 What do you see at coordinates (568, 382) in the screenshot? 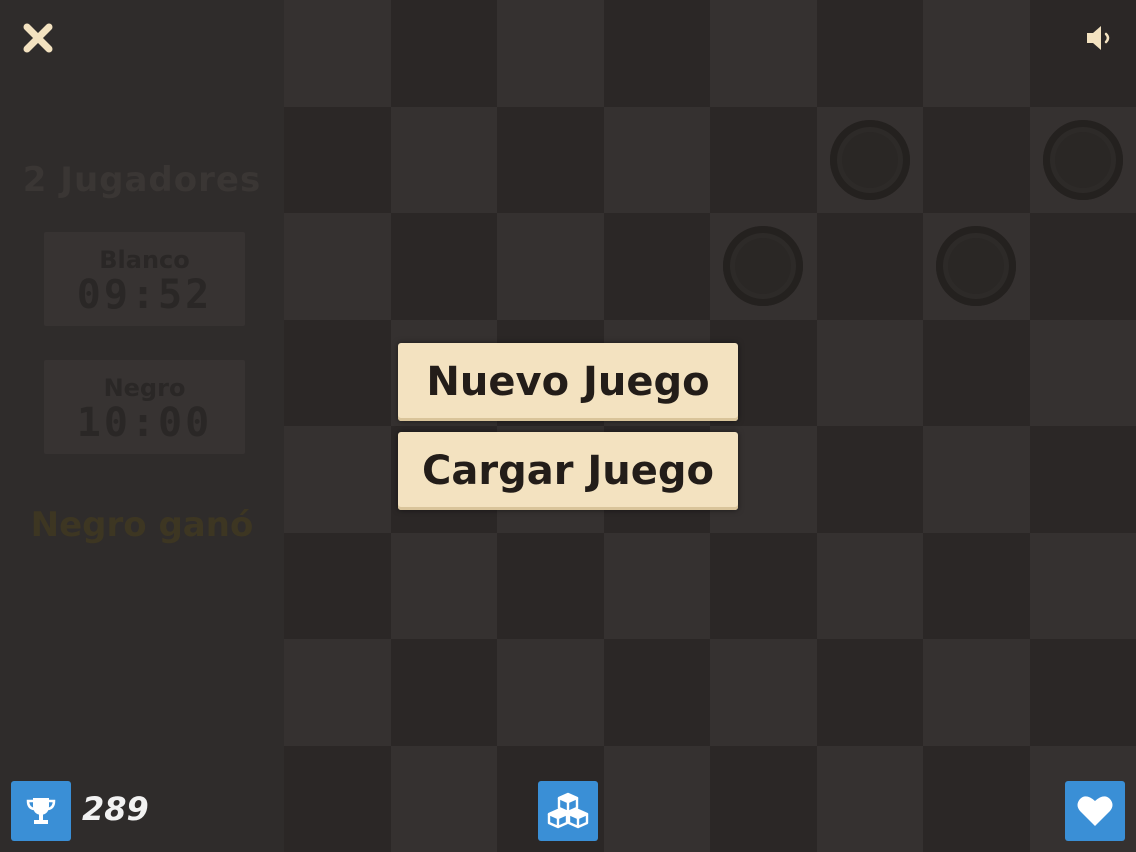
I see `new-game-button: Nuevo Juego` at bounding box center [568, 382].